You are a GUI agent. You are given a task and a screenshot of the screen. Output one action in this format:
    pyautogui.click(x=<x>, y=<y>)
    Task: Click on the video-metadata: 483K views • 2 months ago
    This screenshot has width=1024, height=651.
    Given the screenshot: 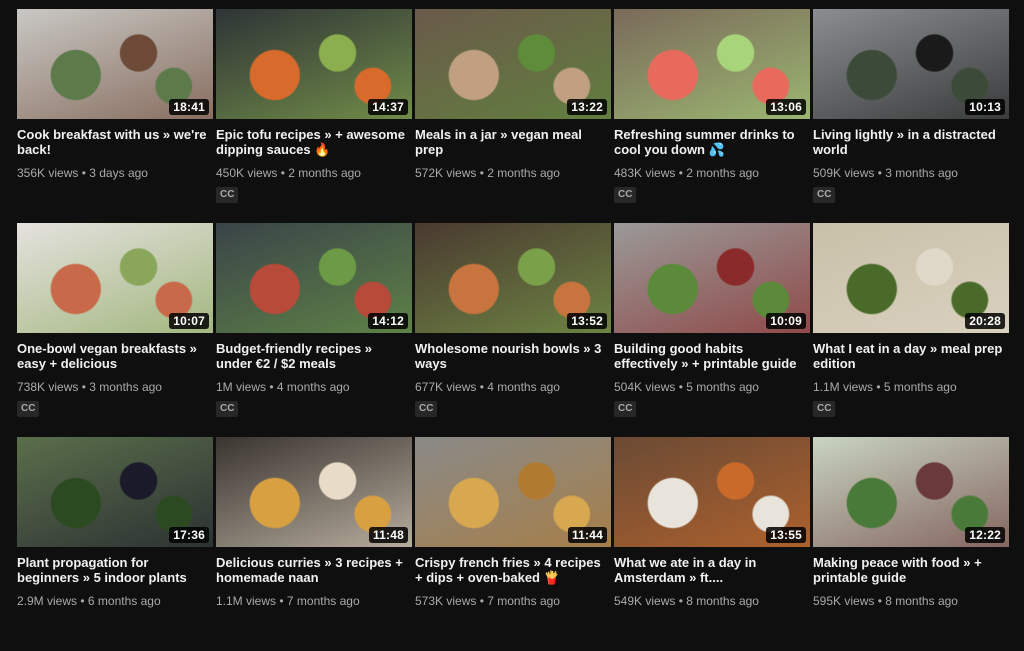 What is the action you would take?
    pyautogui.click(x=712, y=173)
    